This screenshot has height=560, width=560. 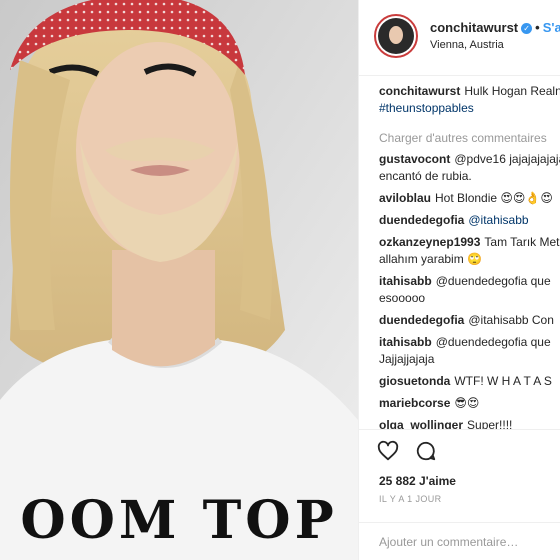 I want to click on comment: aviloblau Hot Blondie 😍😍👌😍, so click(x=469, y=198).